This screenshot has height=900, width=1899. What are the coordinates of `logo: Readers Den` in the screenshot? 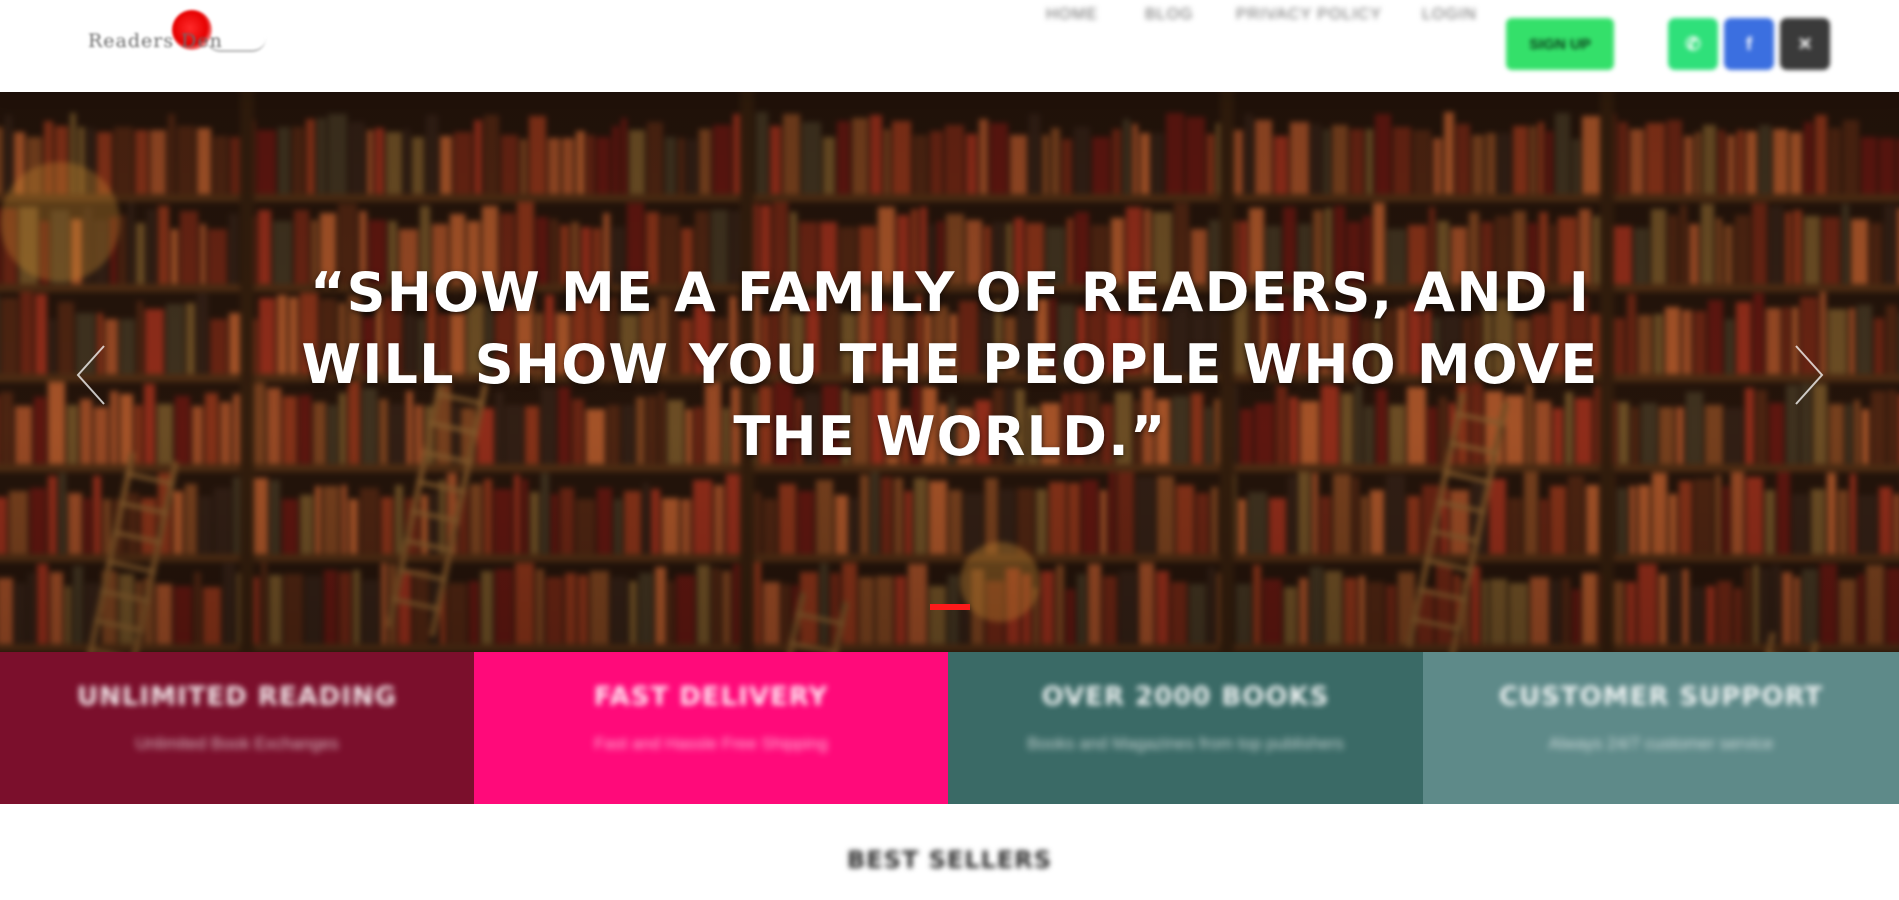 It's located at (181, 36).